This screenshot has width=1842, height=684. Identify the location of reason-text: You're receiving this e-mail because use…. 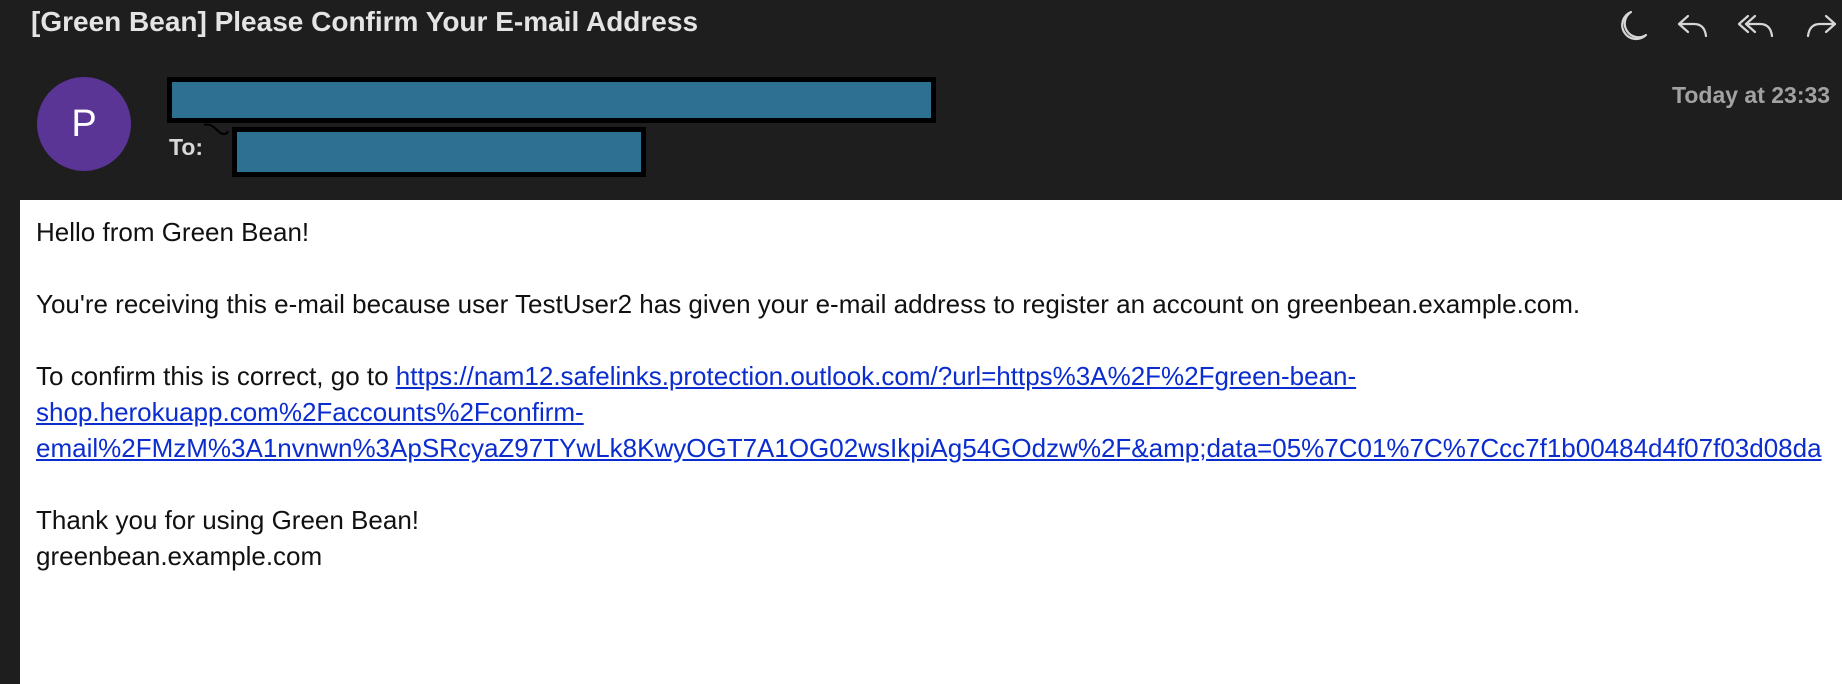
(808, 304).